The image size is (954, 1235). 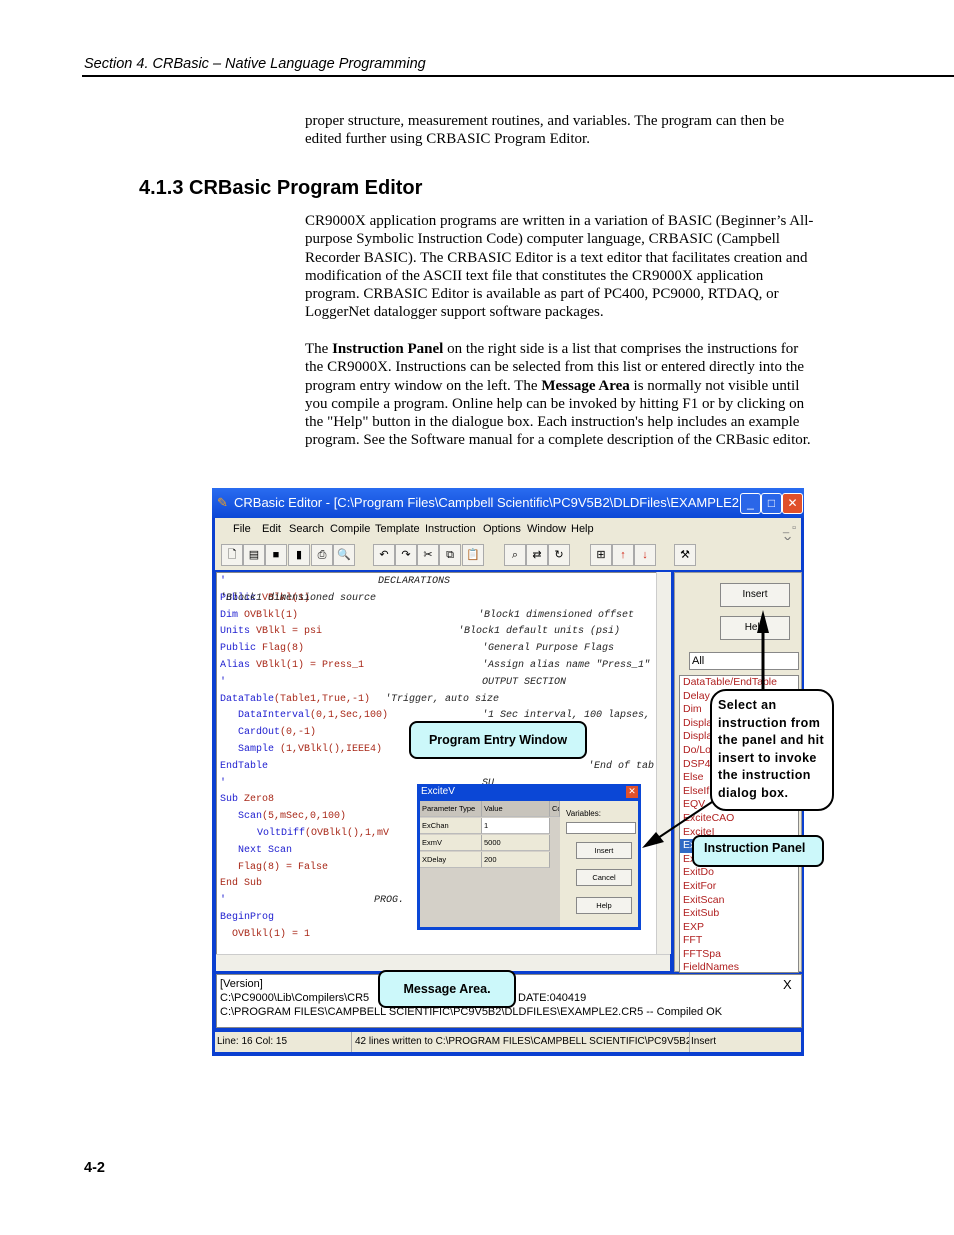 What do you see at coordinates (498, 740) in the screenshot?
I see `program-entry-window-callout: Program Entry Window` at bounding box center [498, 740].